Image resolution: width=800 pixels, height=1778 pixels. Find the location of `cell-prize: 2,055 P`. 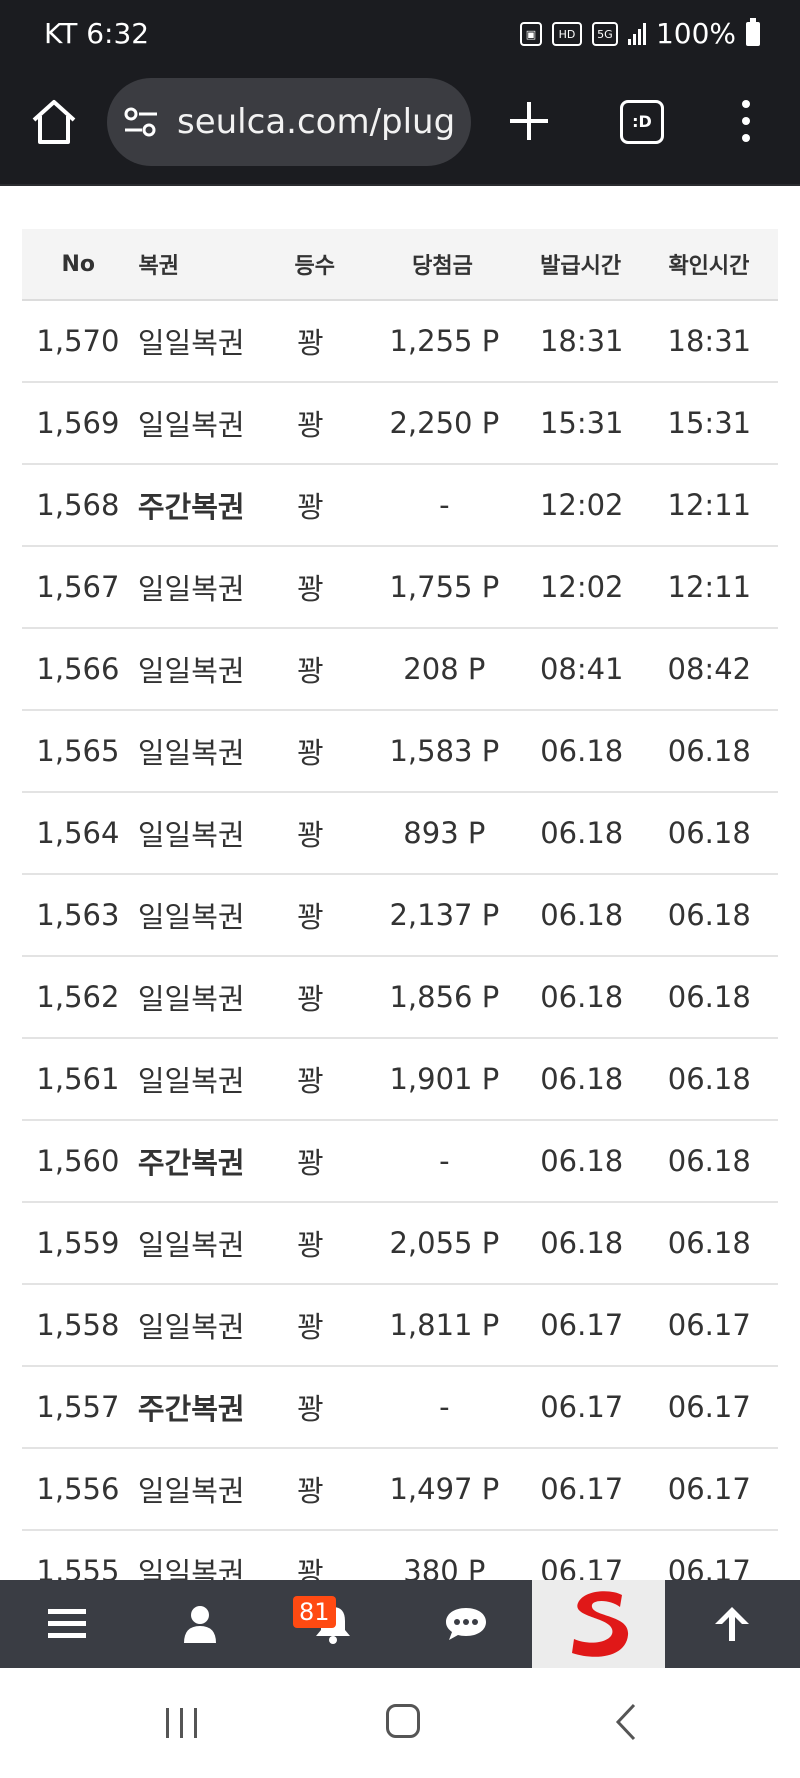

cell-prize: 2,055 P is located at coordinates (444, 1243).